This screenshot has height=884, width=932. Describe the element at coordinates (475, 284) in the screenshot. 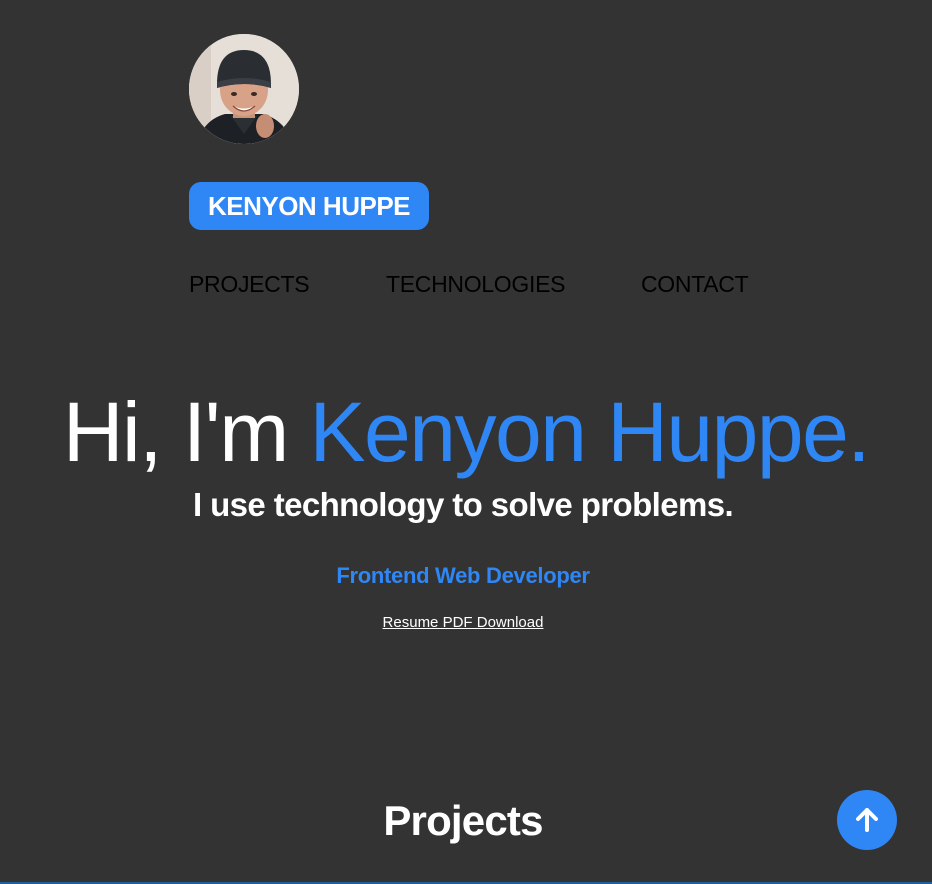

I see `nav-link-technologies: TECHNOLOGIES` at that location.